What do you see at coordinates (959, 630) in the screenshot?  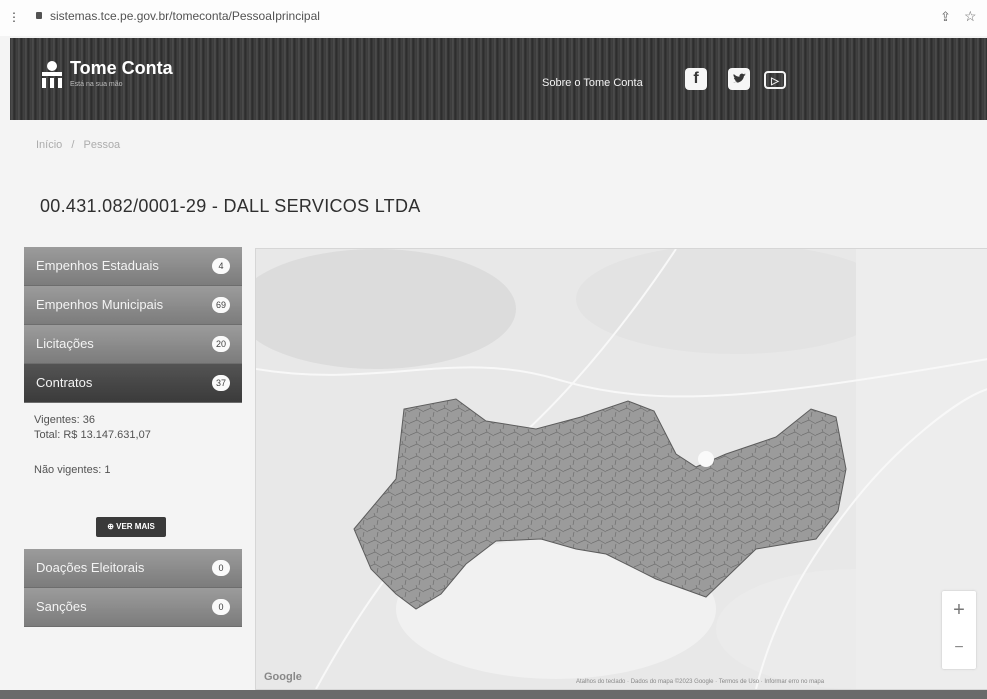 I see `zoom-controls: + −` at bounding box center [959, 630].